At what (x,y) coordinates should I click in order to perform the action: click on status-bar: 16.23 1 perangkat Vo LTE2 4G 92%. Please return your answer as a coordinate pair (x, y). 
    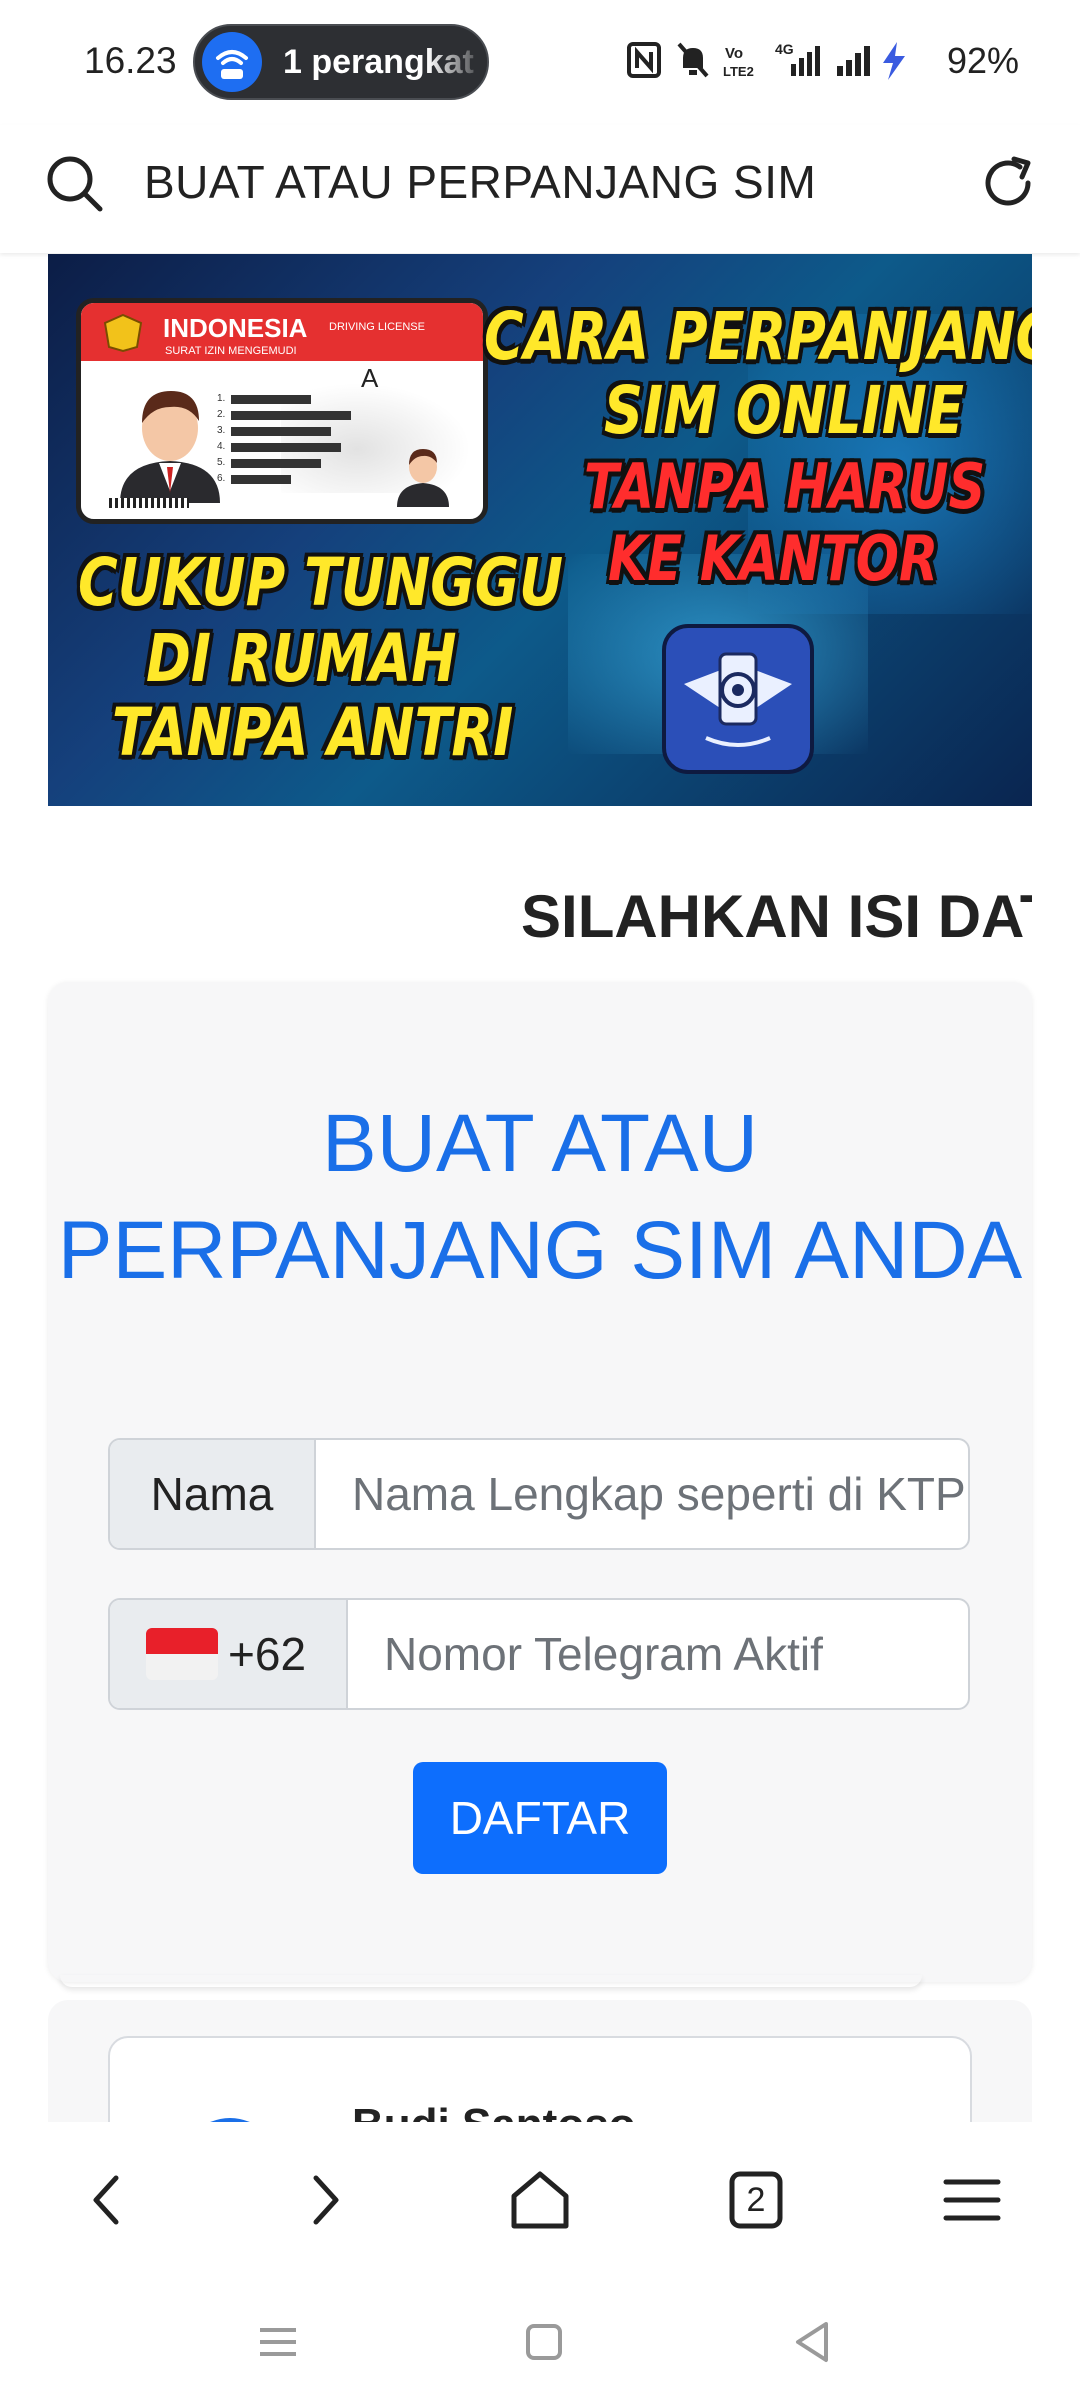
    Looking at the image, I should click on (540, 62).